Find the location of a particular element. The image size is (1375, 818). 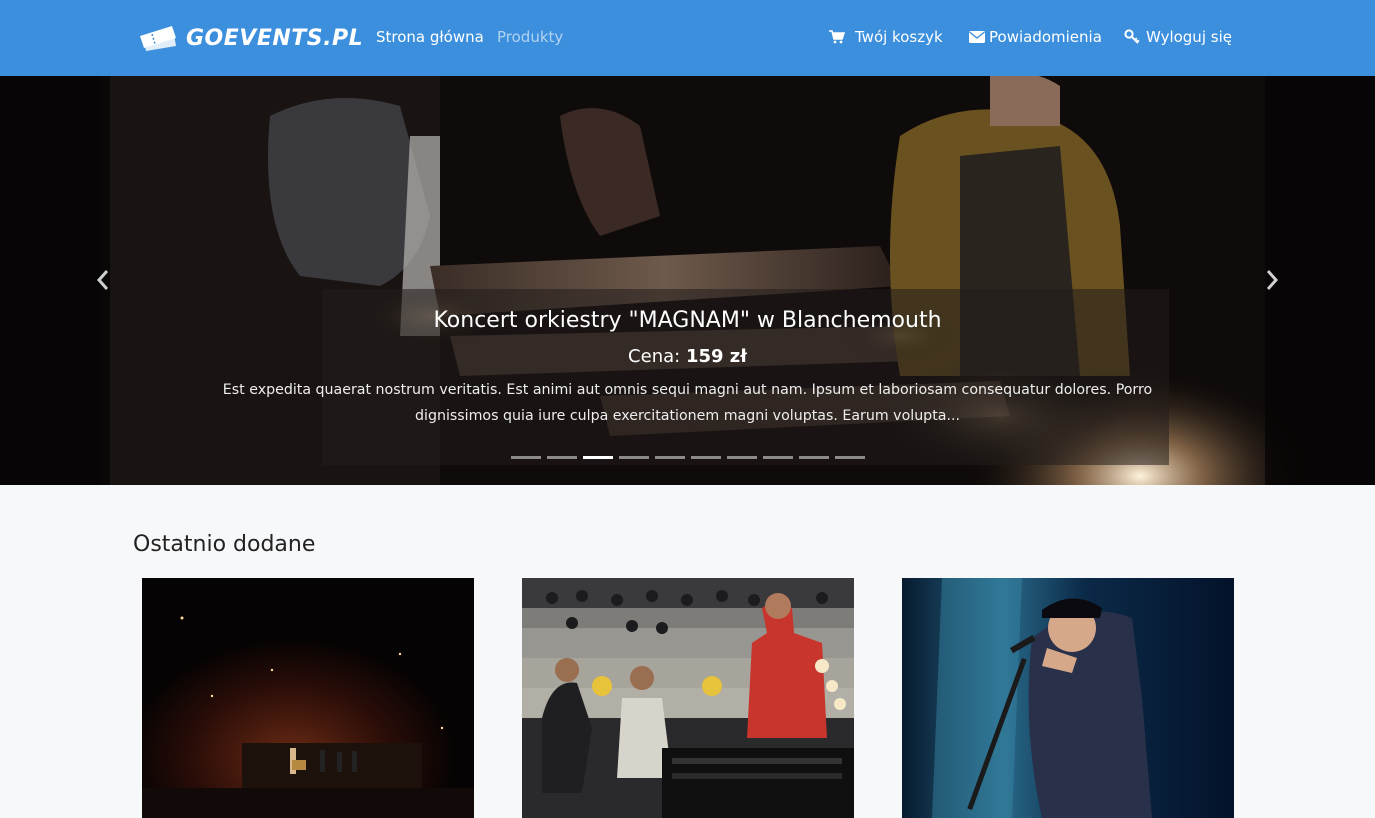

ticket-logo-icon is located at coordinates (158, 38).